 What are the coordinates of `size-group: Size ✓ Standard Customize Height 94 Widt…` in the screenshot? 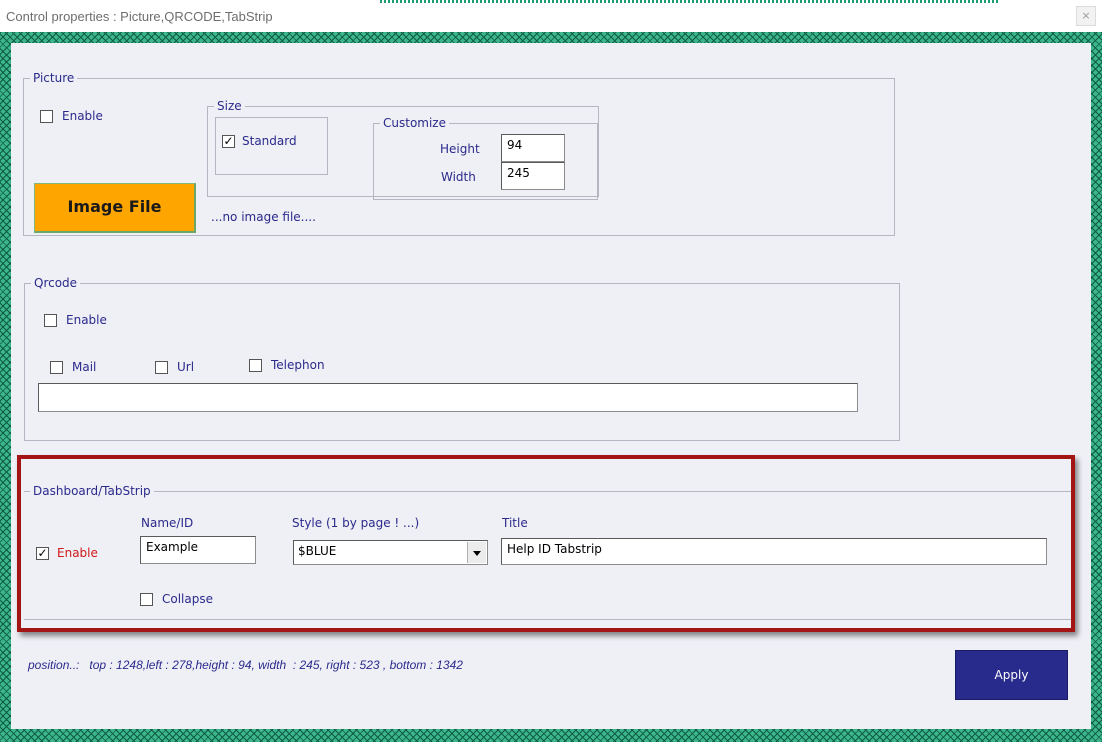 It's located at (403, 149).